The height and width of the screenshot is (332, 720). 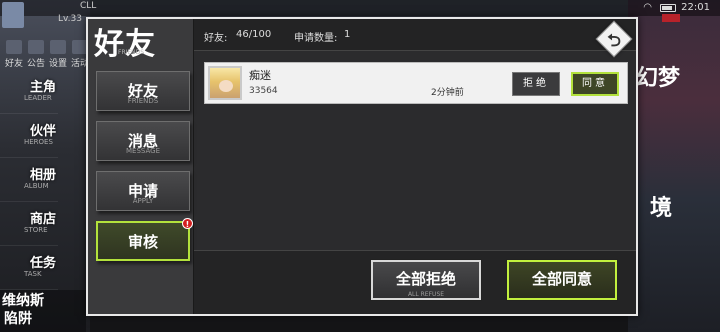 What do you see at coordinates (36, 47) in the screenshot?
I see `notice-icon` at bounding box center [36, 47].